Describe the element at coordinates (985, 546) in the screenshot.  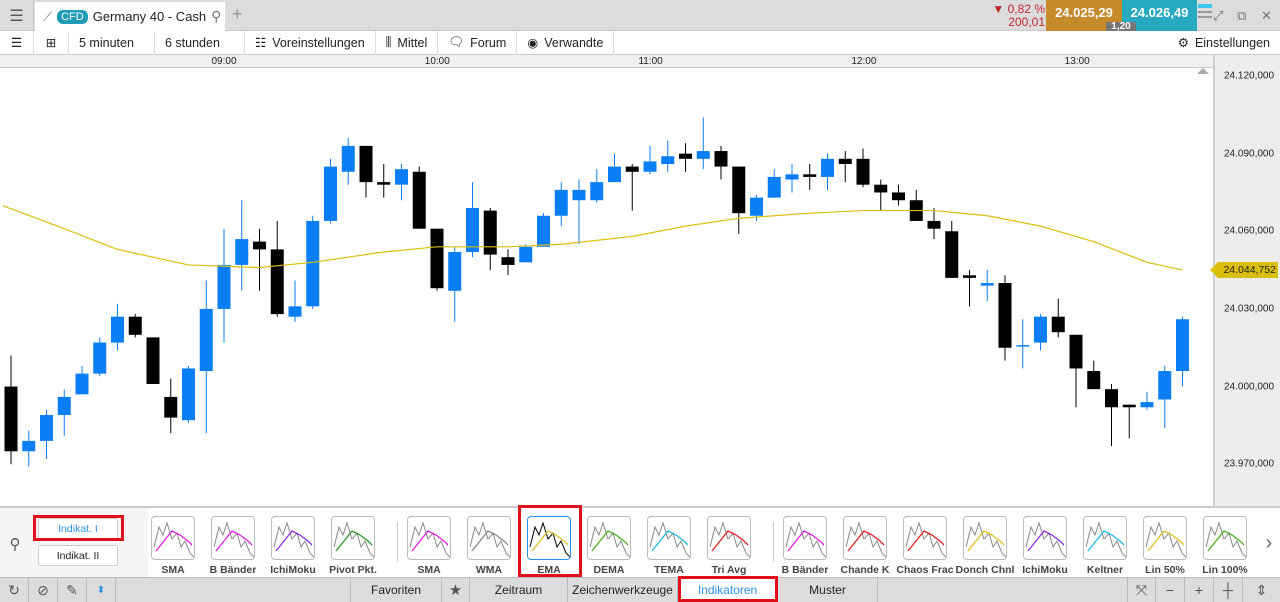
I see `indicator-donch-chnl: Donch Chnl` at that location.